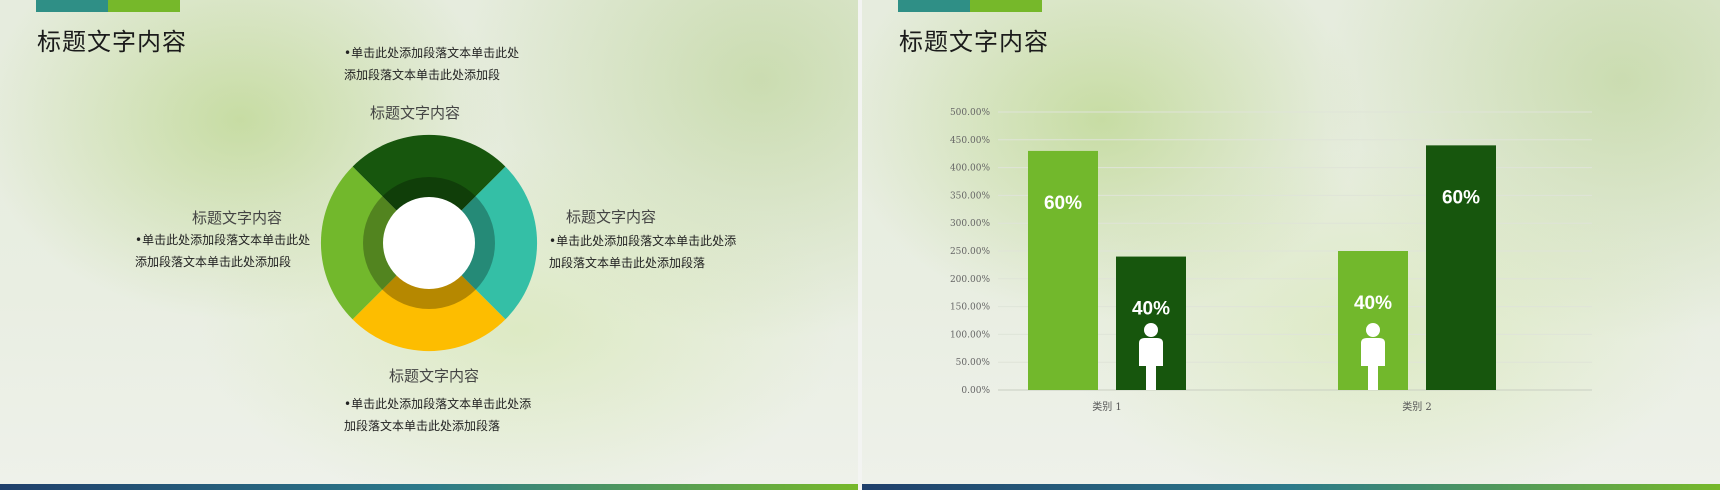 This screenshot has width=1720, height=490. Describe the element at coordinates (432, 64) in the screenshot. I see `segment-top-text: •单击此处添加段落文本单击此处 添加段落文本单击此处添加段` at that location.